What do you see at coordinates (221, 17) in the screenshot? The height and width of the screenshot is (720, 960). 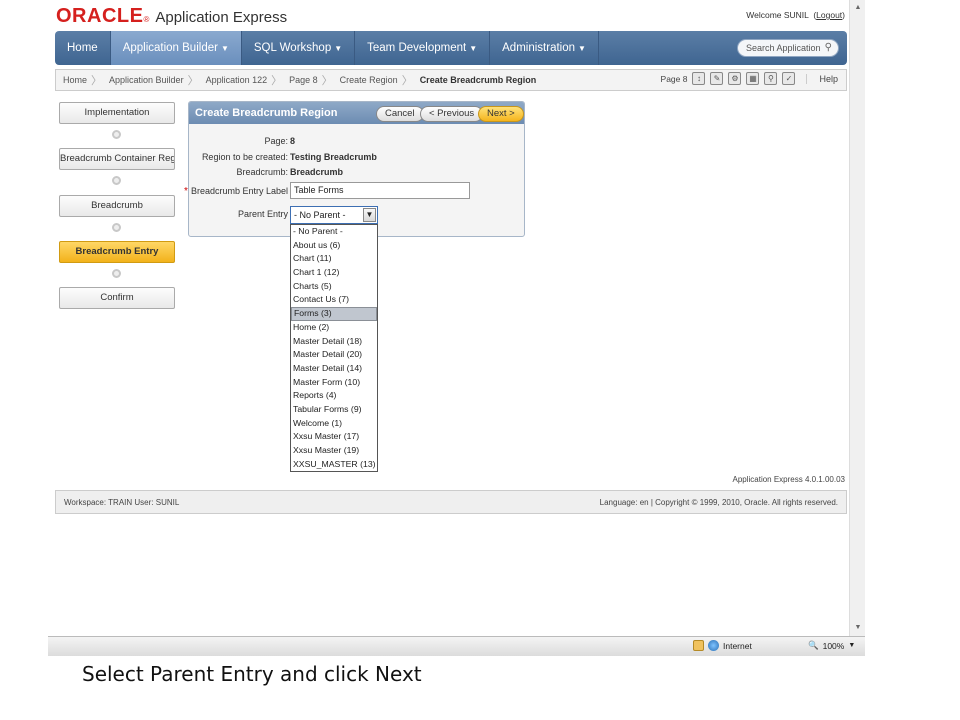 I see `product-name: Application Express` at bounding box center [221, 17].